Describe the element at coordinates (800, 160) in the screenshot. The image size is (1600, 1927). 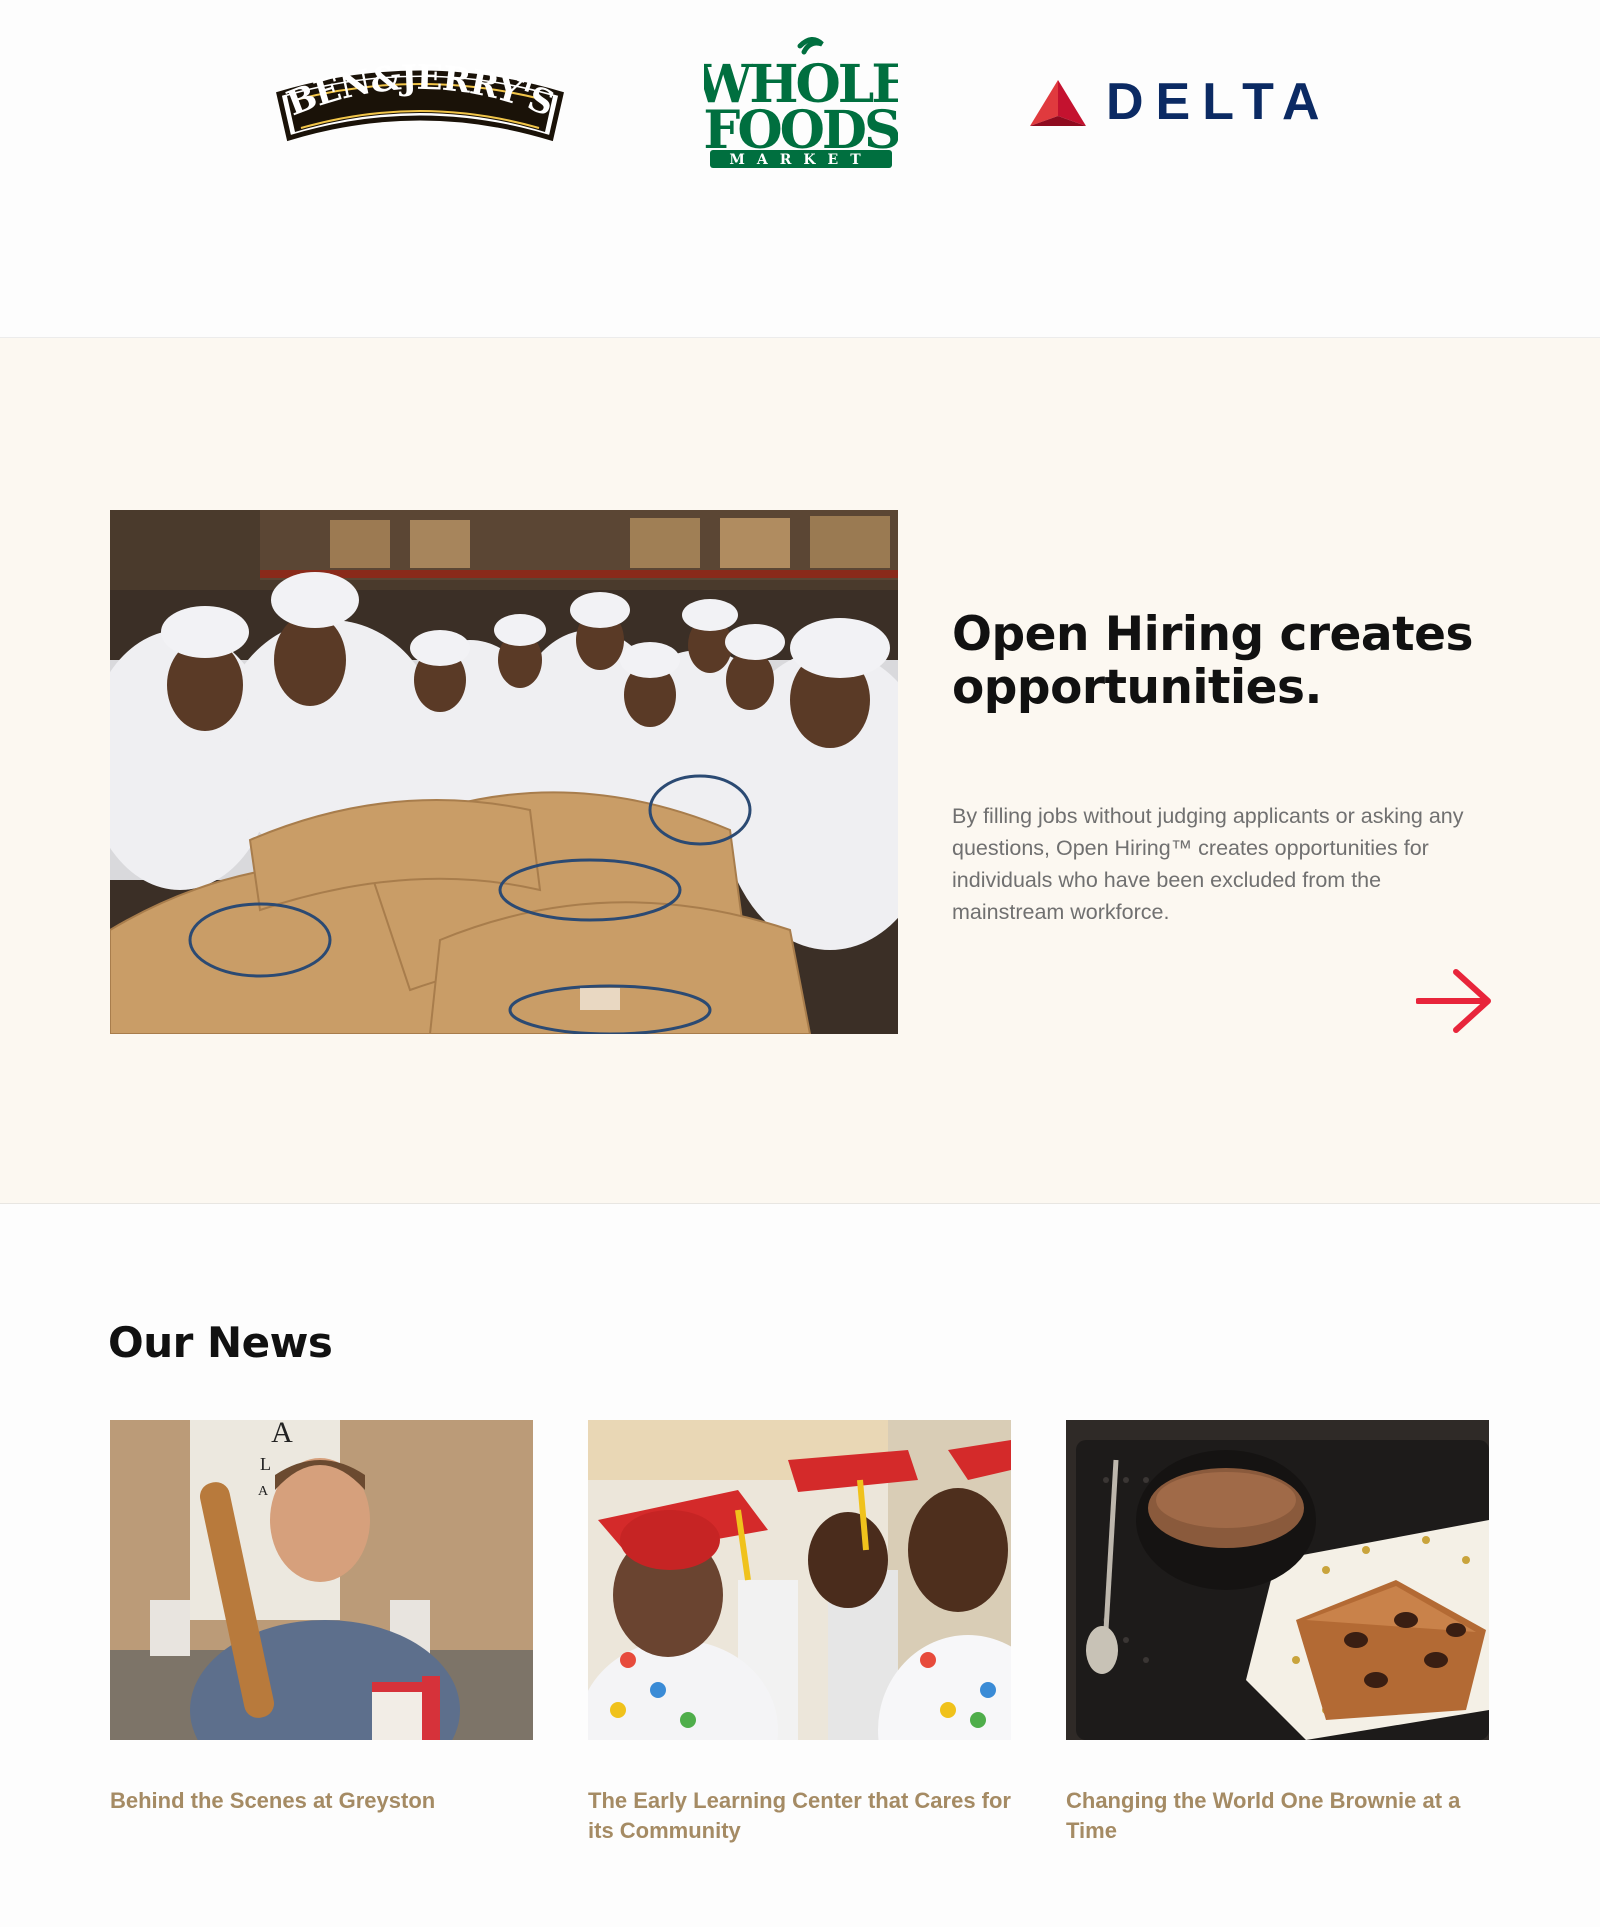
I see `whole-foods-line3: MARKET` at that location.